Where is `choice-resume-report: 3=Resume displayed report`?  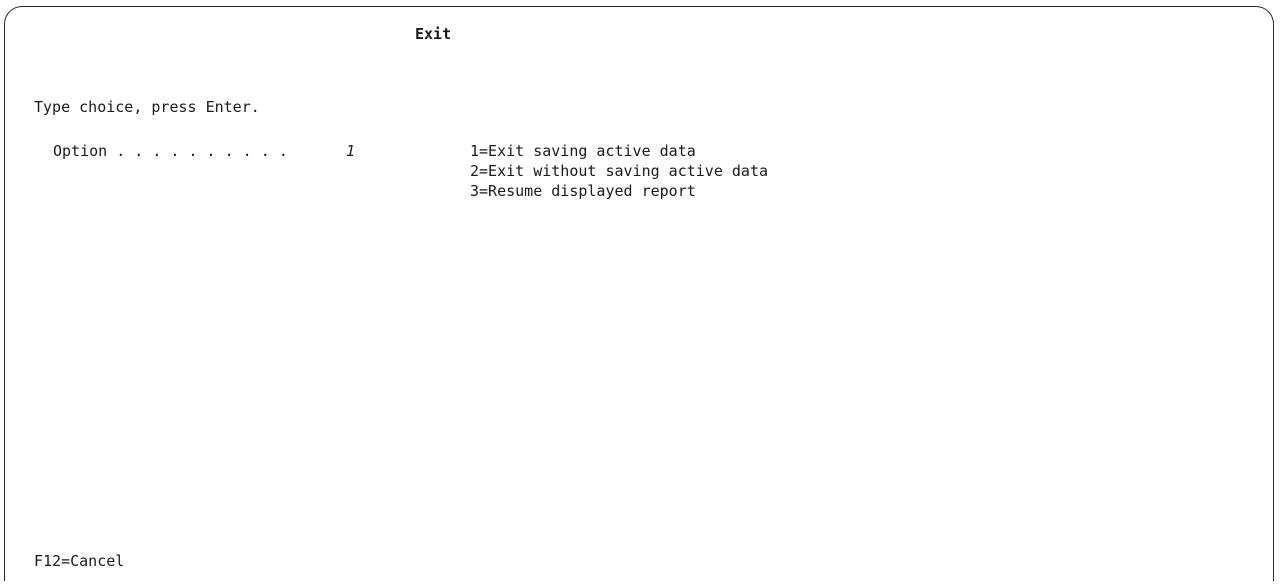 choice-resume-report: 3=Resume displayed report is located at coordinates (583, 191).